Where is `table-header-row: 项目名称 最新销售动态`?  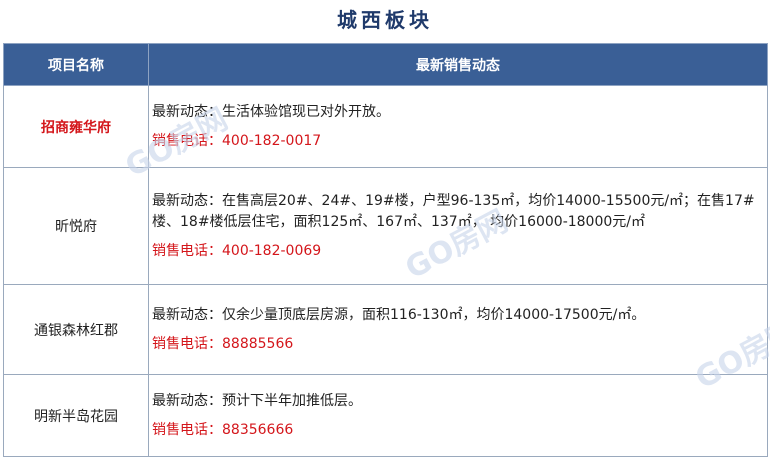
table-header-row: 项目名称 最新销售动态 is located at coordinates (385, 64).